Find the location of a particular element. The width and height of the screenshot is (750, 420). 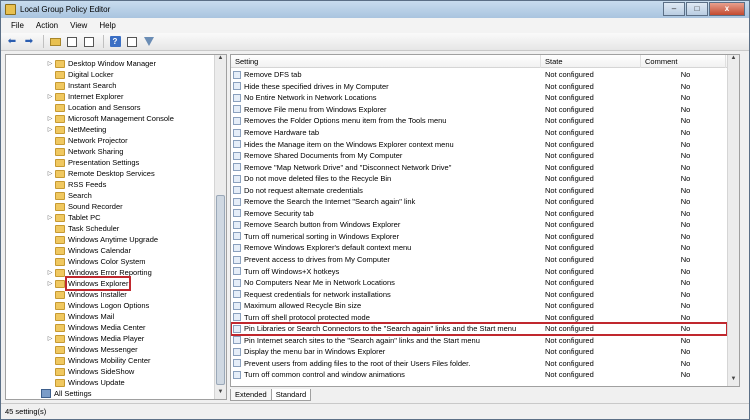

tree-item: Windows Media Center is located at coordinates (96, 327).